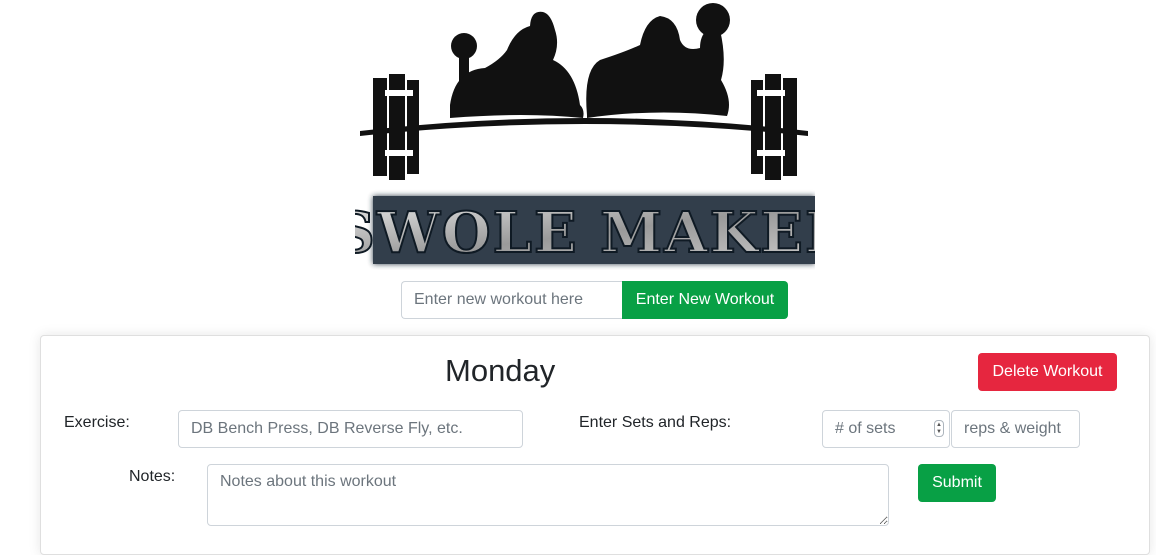 This screenshot has width=1156, height=555. Describe the element at coordinates (585, 233) in the screenshot. I see `svg-text: SWOLE MAKER` at that location.